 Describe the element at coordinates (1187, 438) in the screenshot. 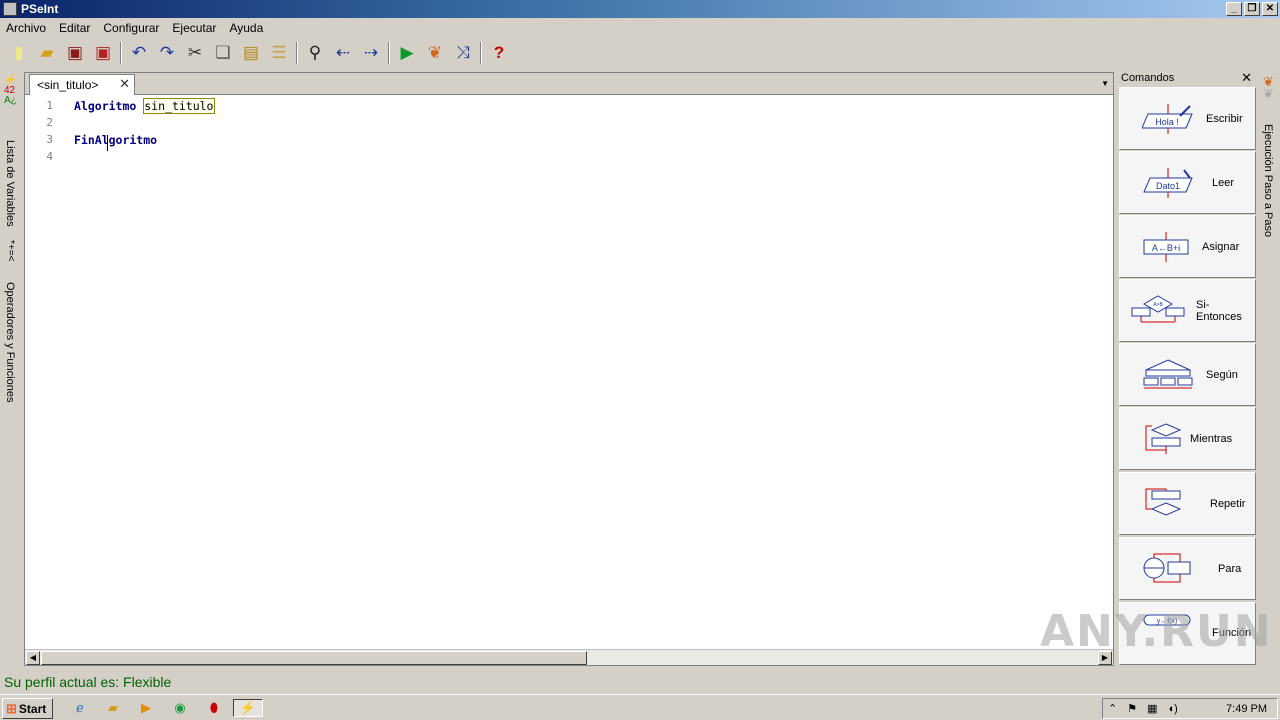

I see `command-mientras: Mientras` at that location.